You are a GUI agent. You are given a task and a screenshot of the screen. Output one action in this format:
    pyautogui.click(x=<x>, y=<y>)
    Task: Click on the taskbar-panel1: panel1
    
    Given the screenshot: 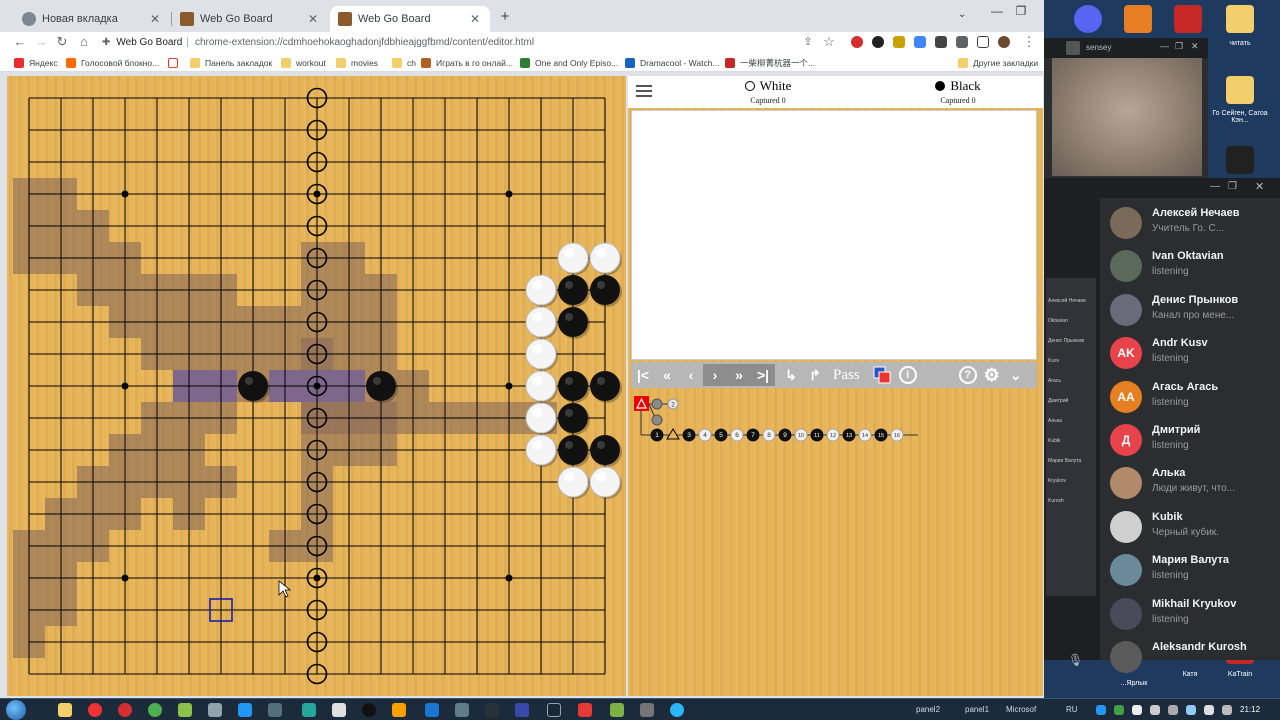 What is the action you would take?
    pyautogui.click(x=977, y=709)
    